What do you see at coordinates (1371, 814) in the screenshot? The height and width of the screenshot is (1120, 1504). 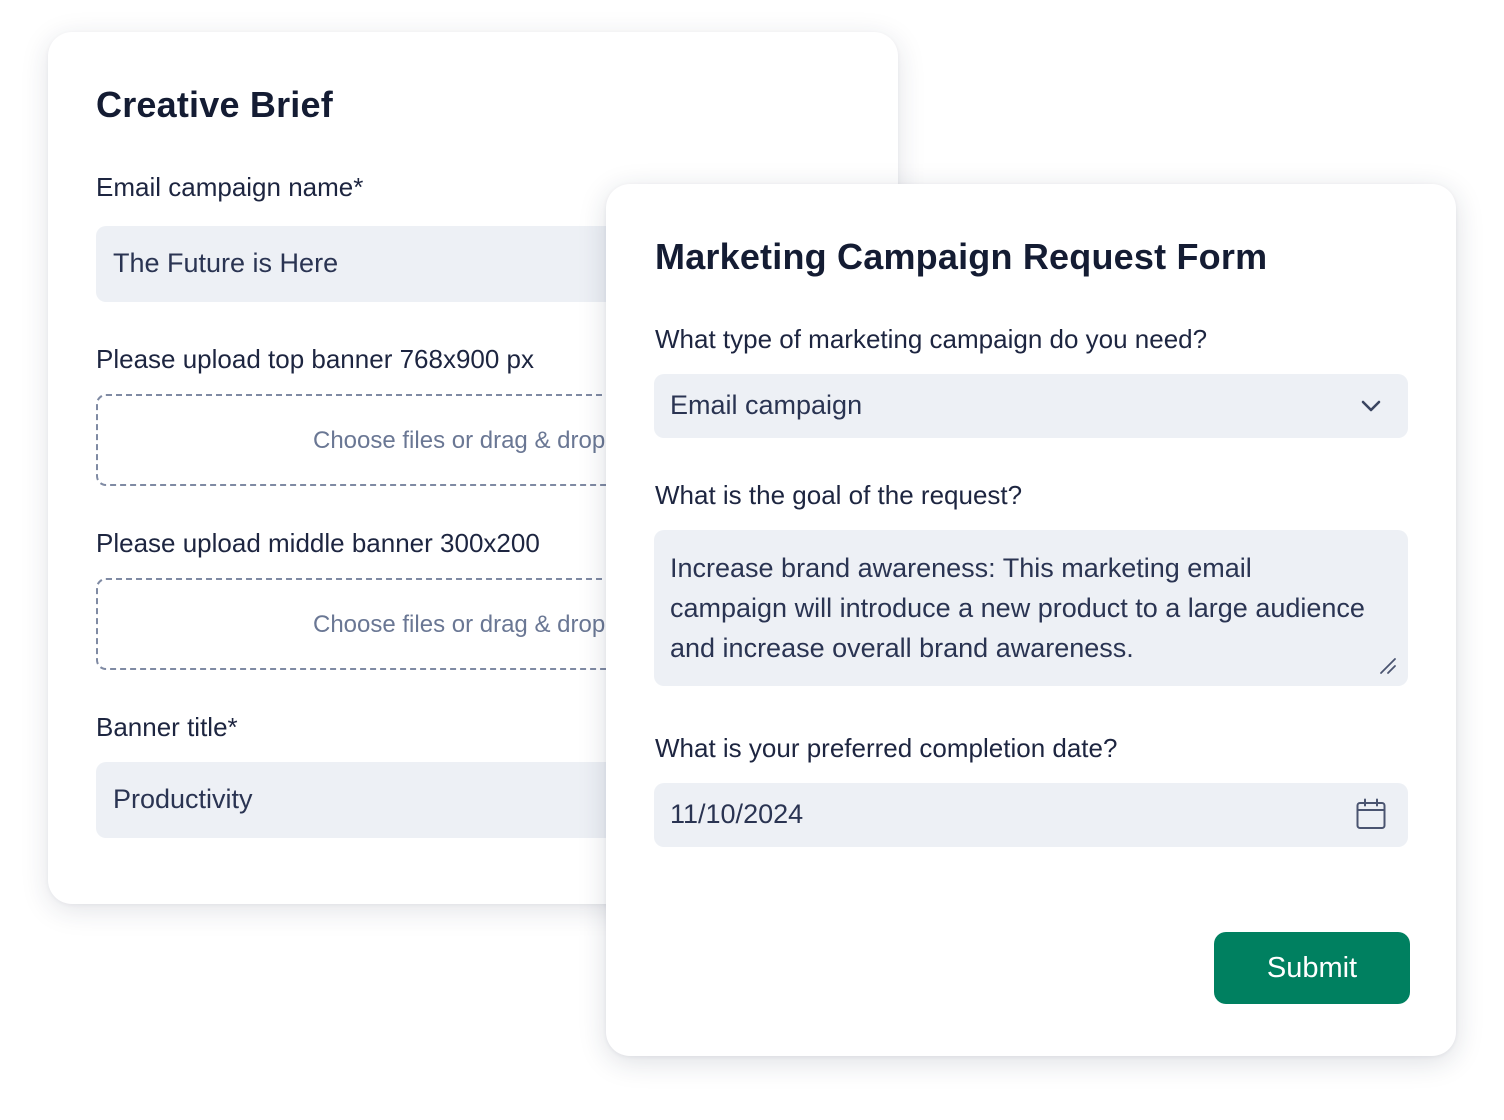 I see `calendar-icon` at bounding box center [1371, 814].